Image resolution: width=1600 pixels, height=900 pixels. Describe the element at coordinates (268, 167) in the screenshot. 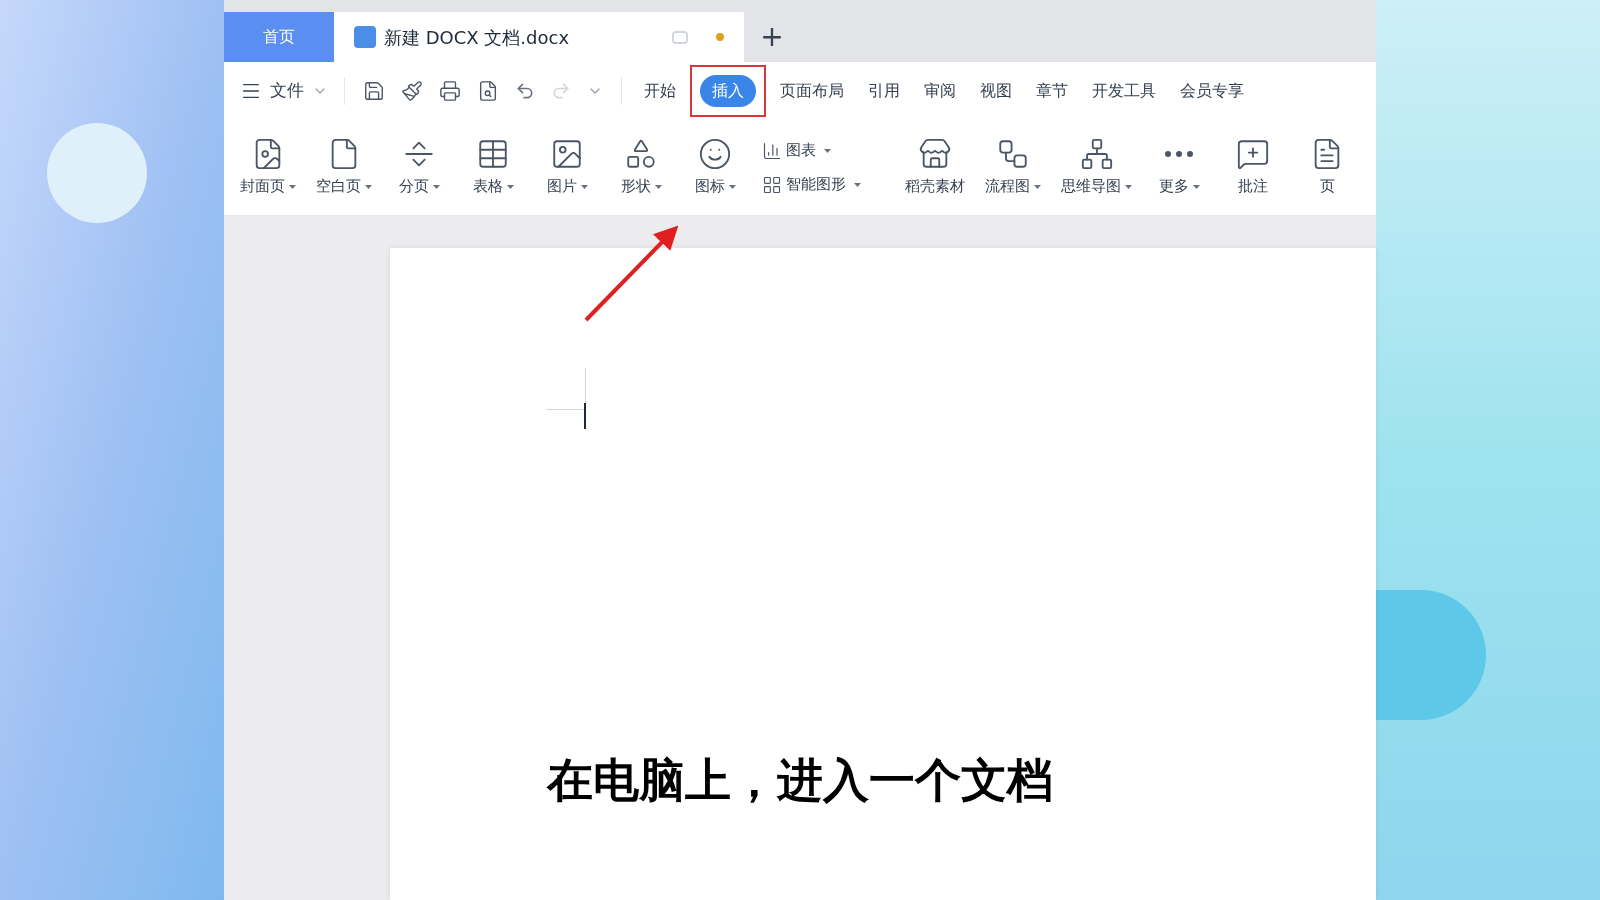

I see `ribbon-button: 封面页` at that location.